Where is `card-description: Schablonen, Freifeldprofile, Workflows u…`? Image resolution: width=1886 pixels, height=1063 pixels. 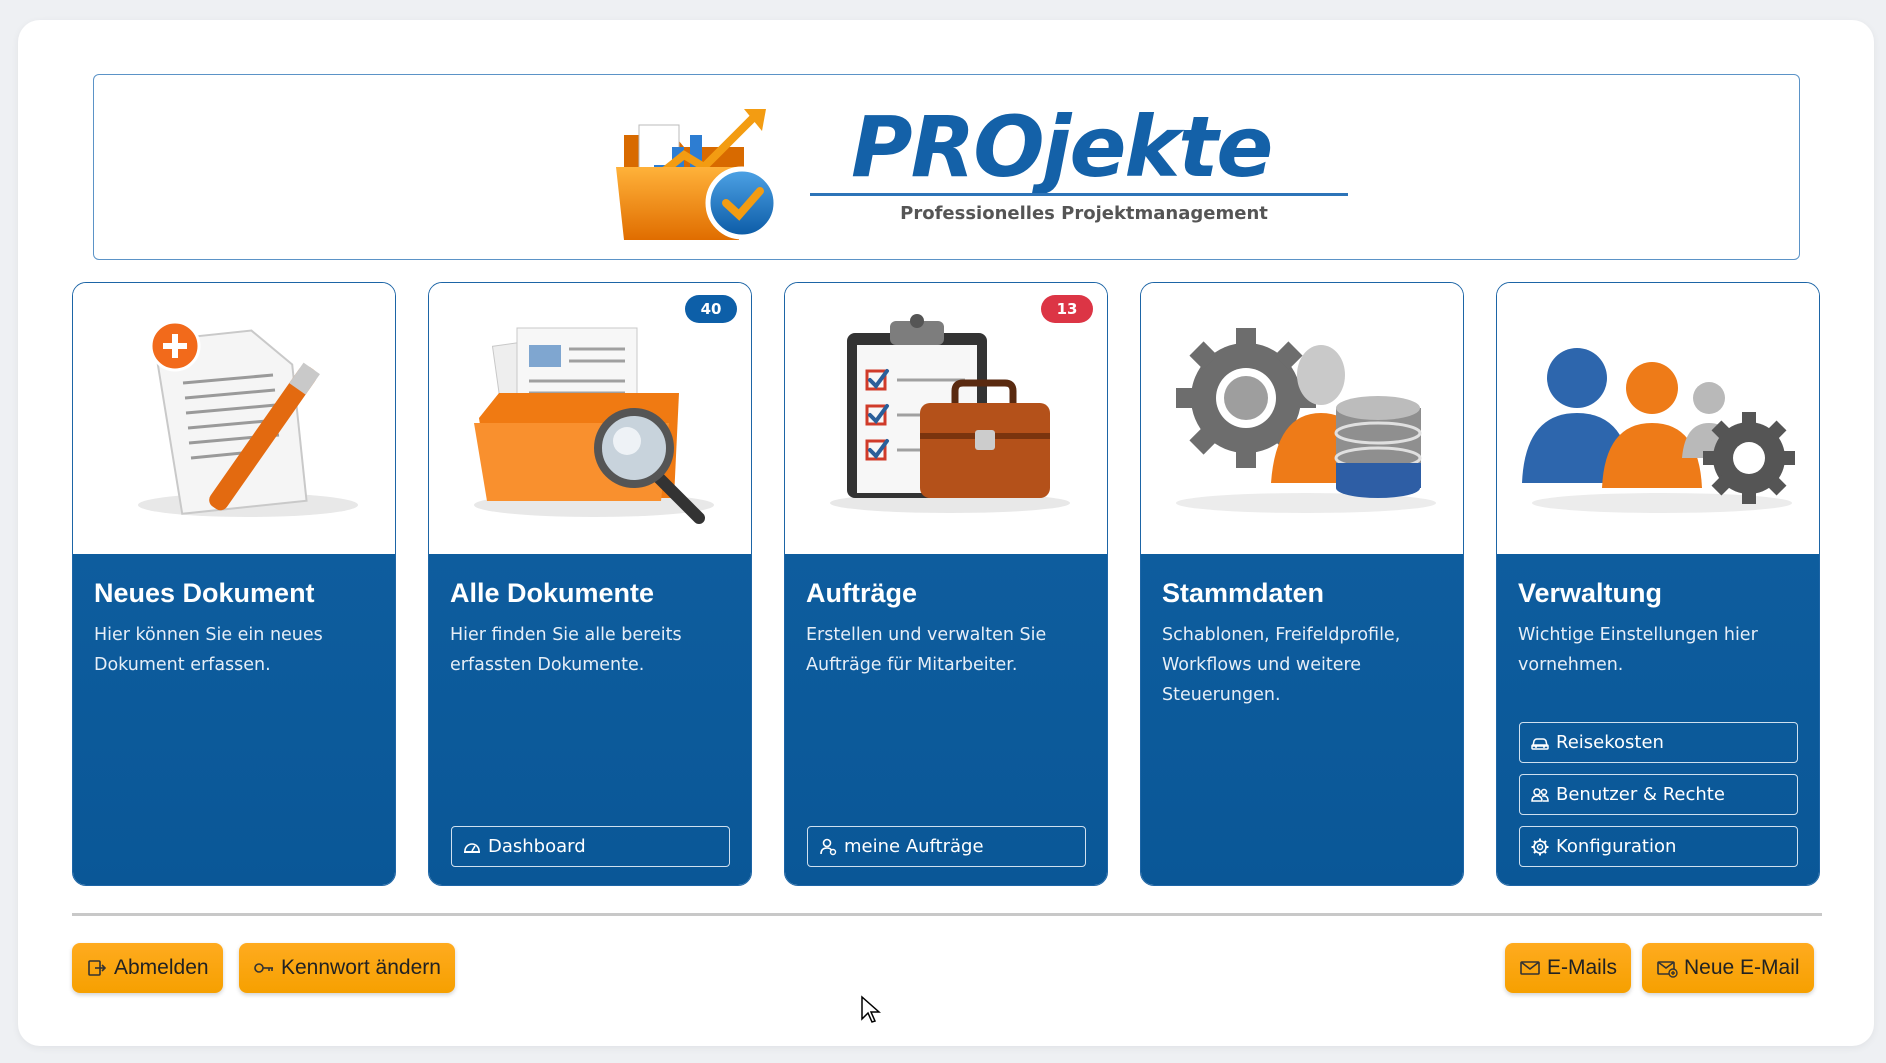 card-description: Schablonen, Freifeldprofile, Workflows u… is located at coordinates (1281, 665).